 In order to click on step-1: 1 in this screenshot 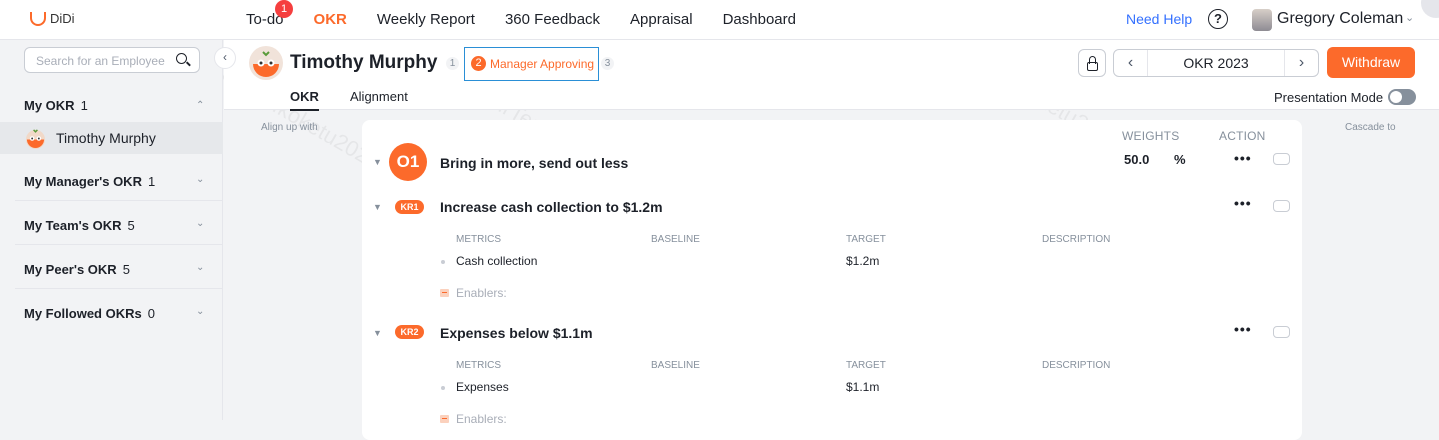, I will do `click(452, 63)`.